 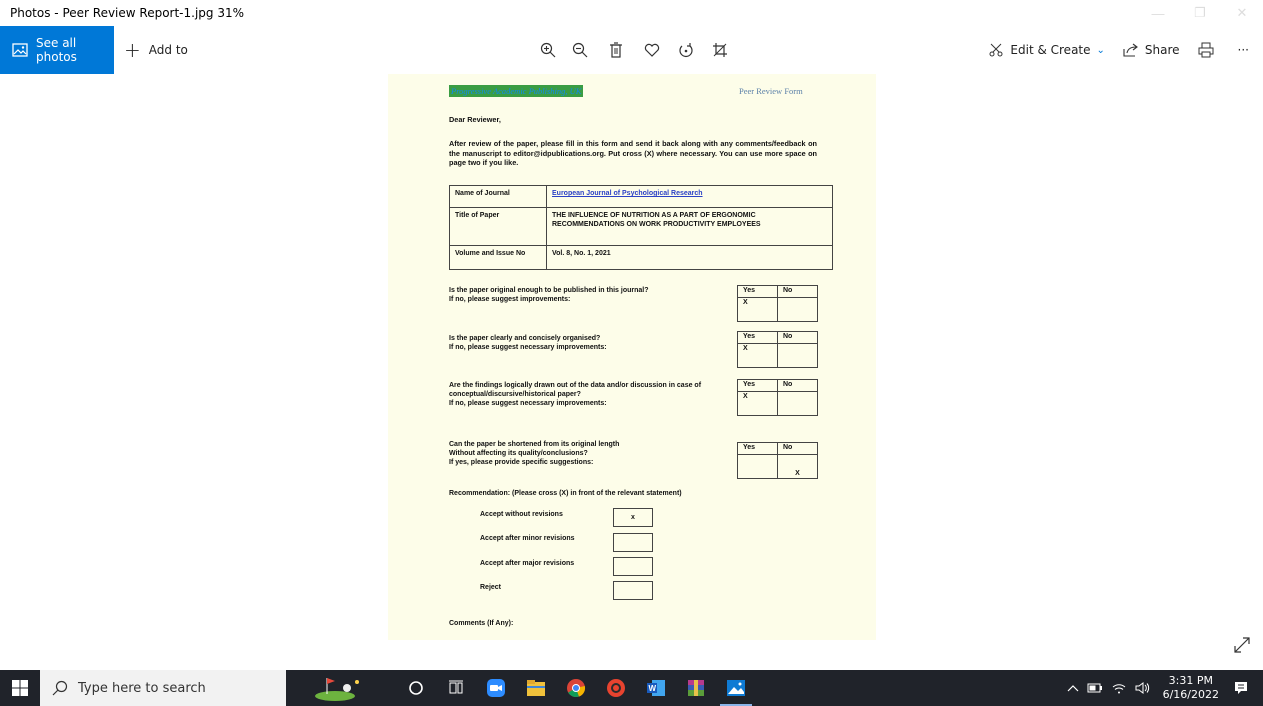 I want to click on recommendation-box: x, so click(x=633, y=517).